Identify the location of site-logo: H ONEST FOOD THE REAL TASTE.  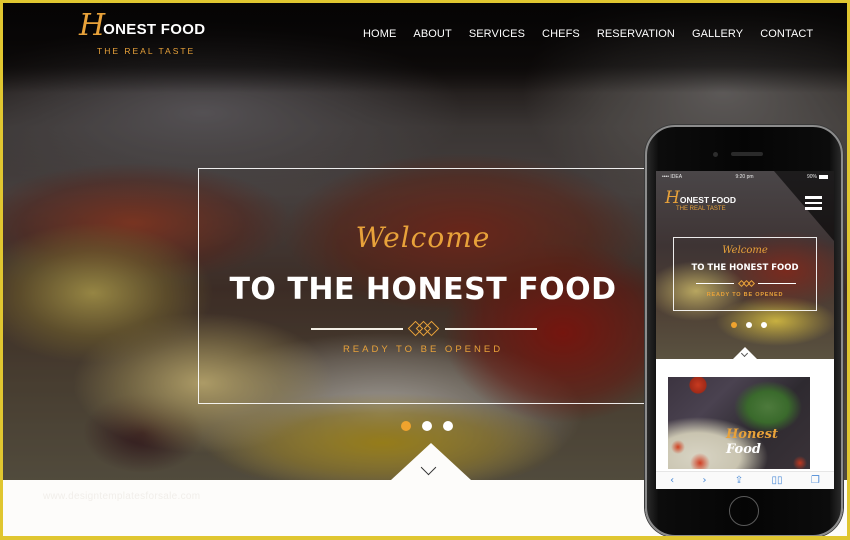
(142, 32).